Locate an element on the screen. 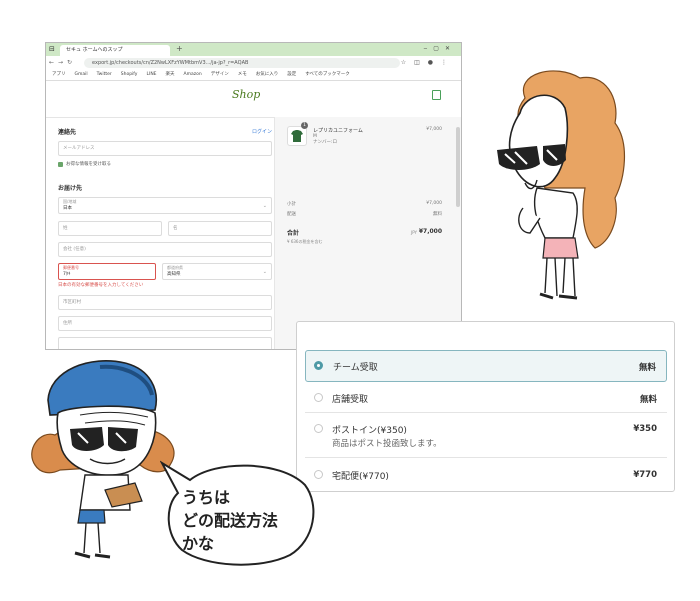  scrollbar is located at coordinates (458, 167).